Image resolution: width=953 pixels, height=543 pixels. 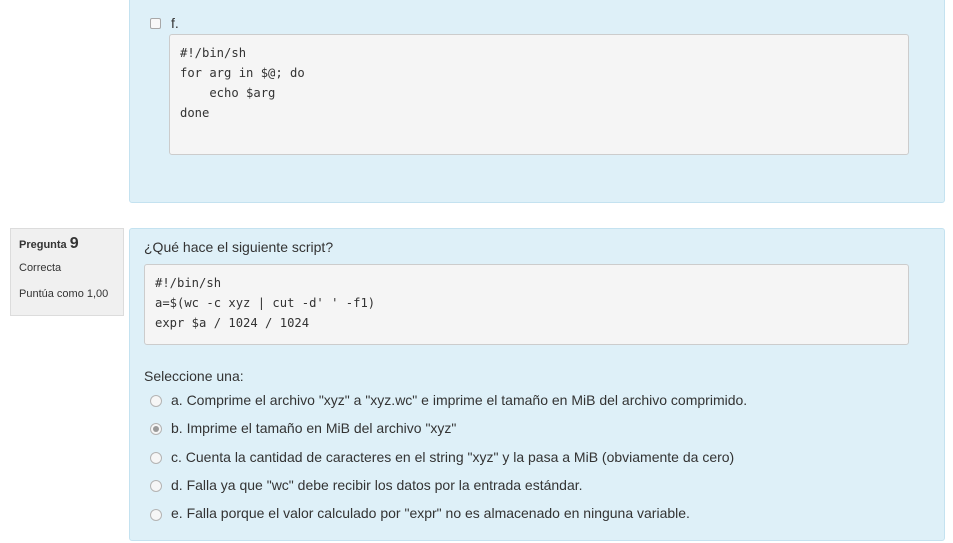 I want to click on option-e-radio, so click(x=156, y=515).